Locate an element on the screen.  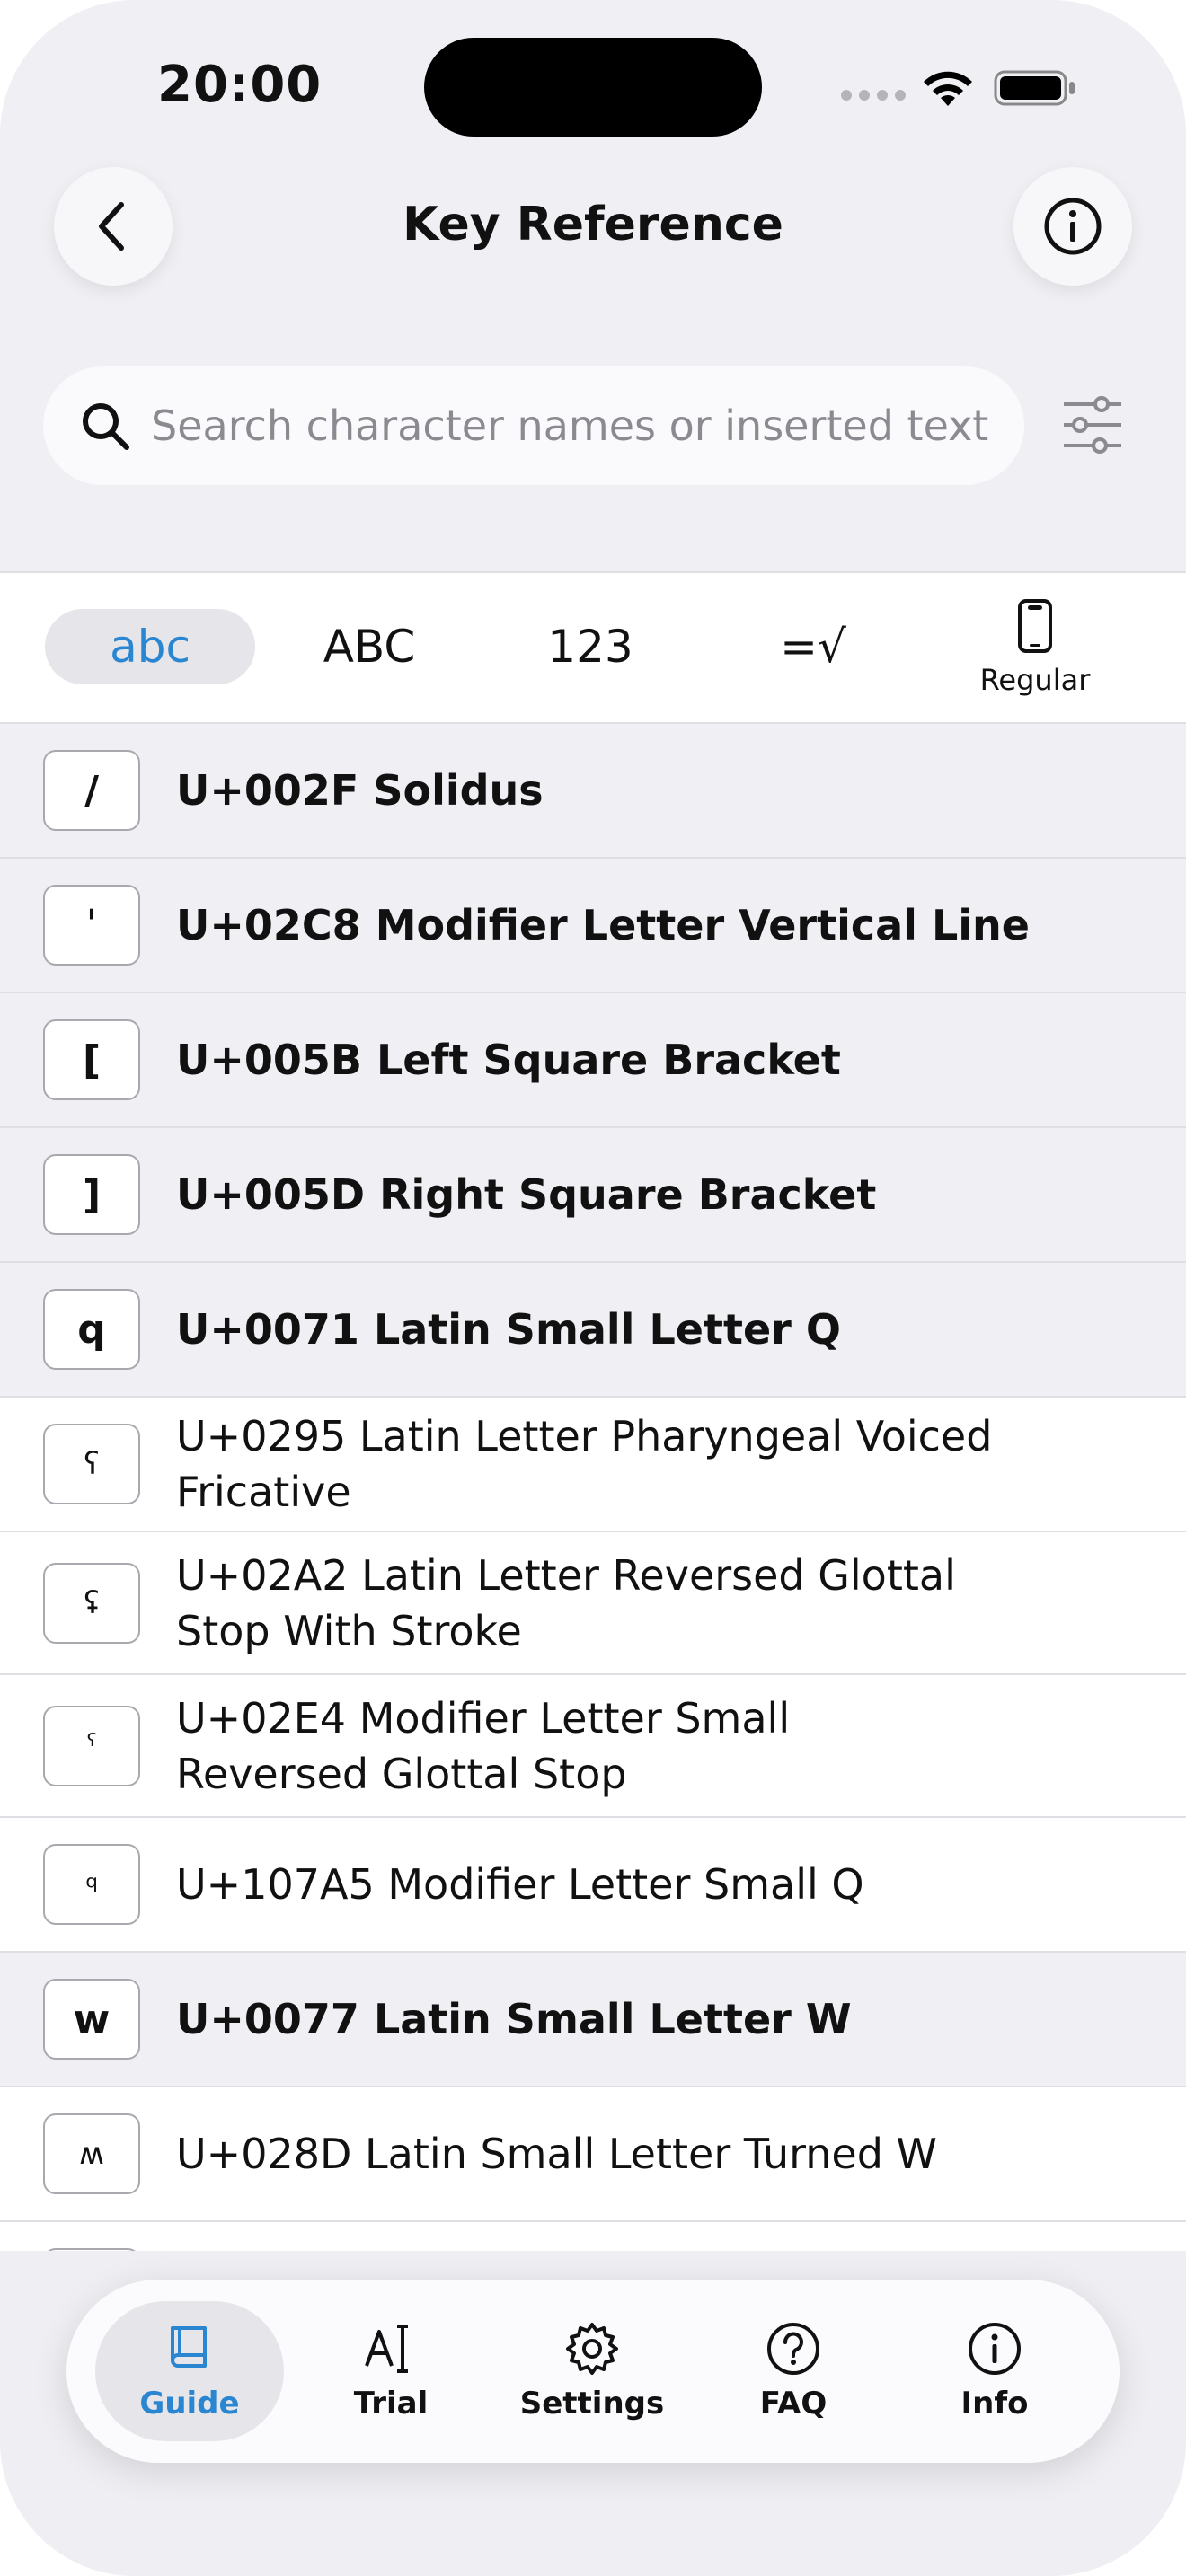
tab-bar: Guide Trial Settings FAQ Info is located at coordinates (593, 2371).